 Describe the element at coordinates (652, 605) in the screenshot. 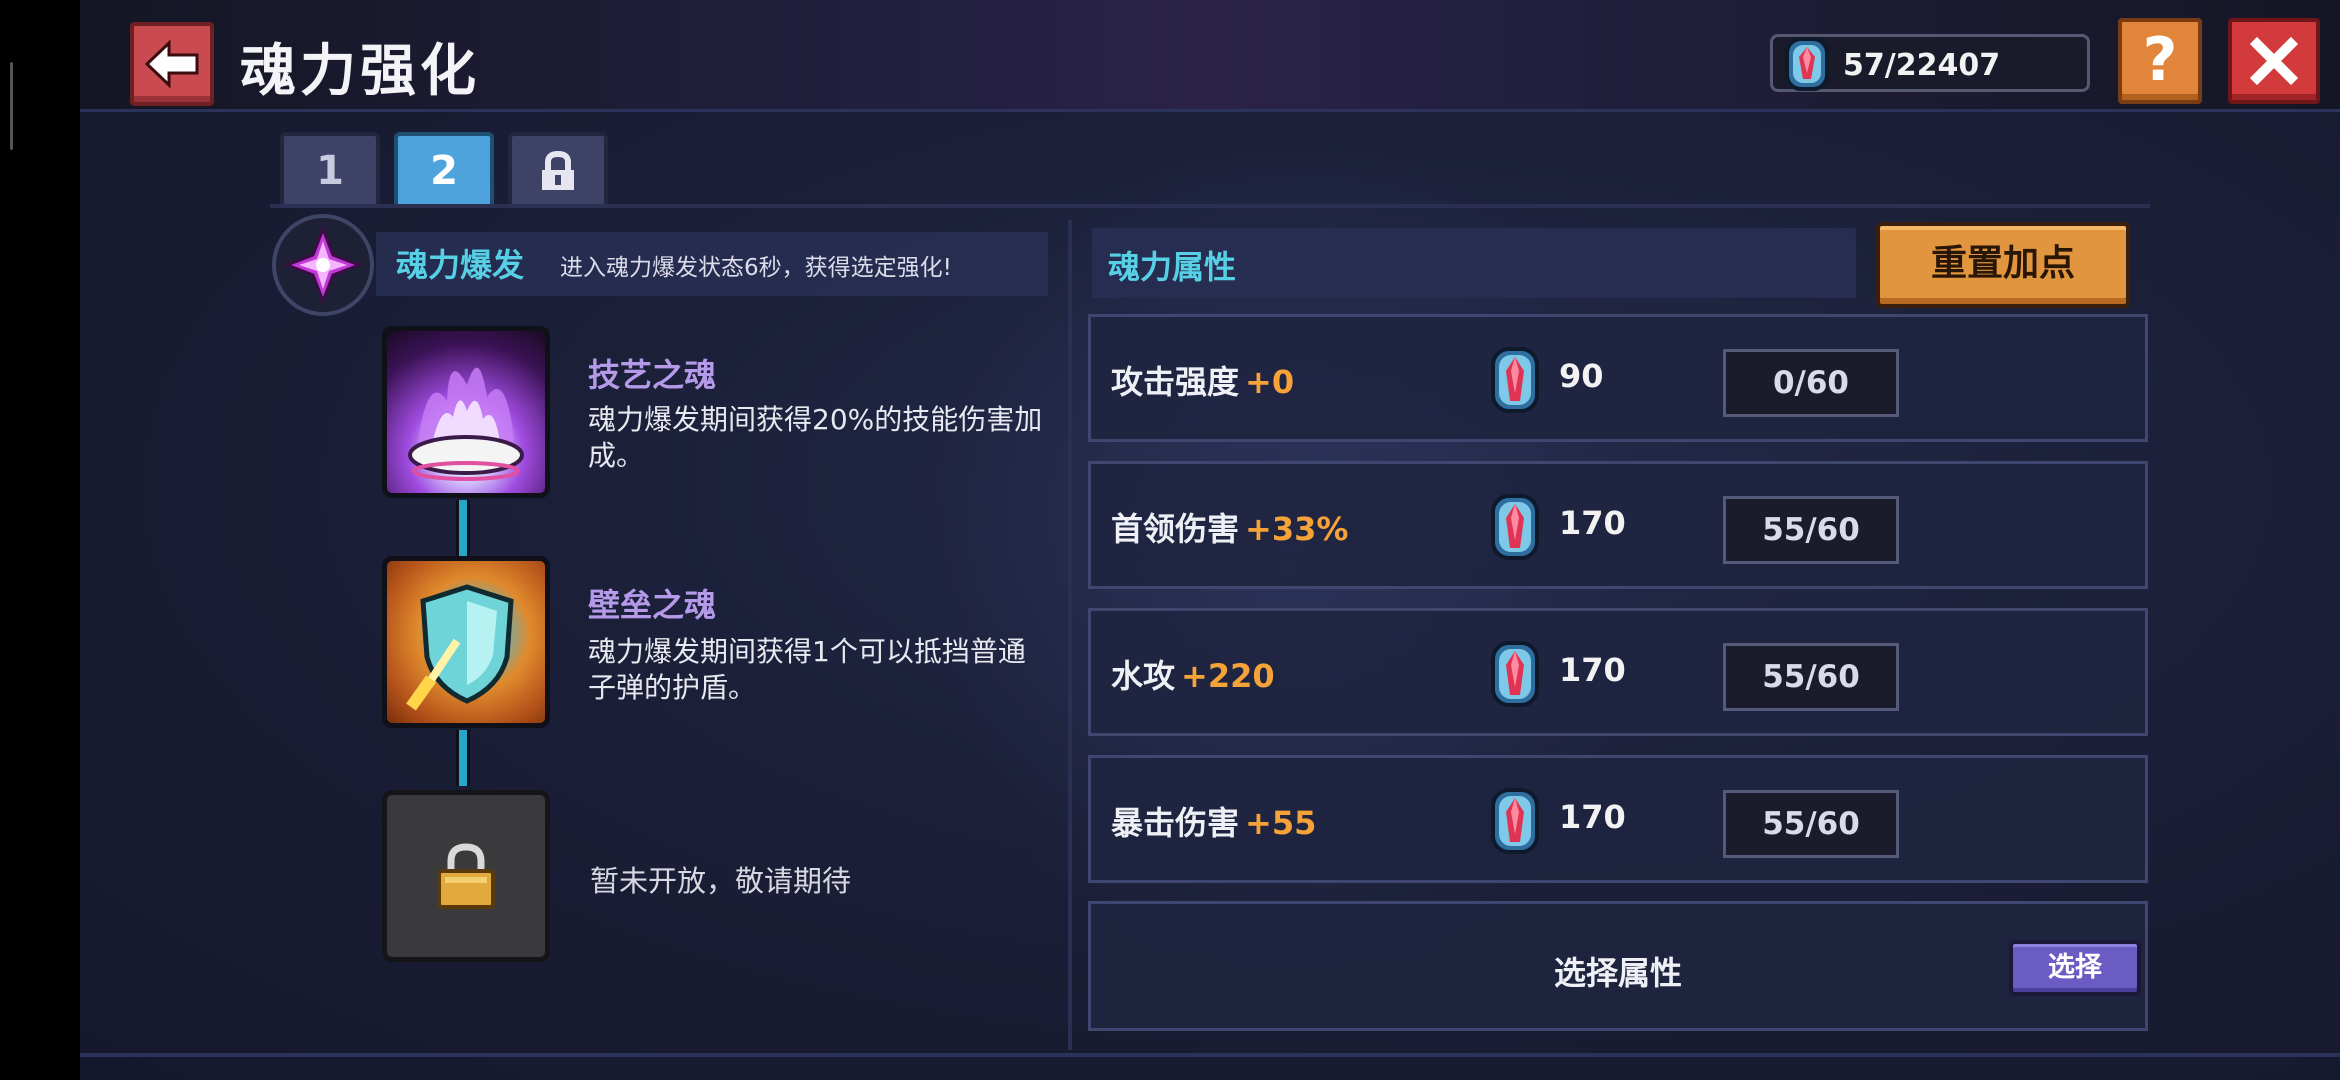

I see `skill-name: 壁垒之魂` at that location.